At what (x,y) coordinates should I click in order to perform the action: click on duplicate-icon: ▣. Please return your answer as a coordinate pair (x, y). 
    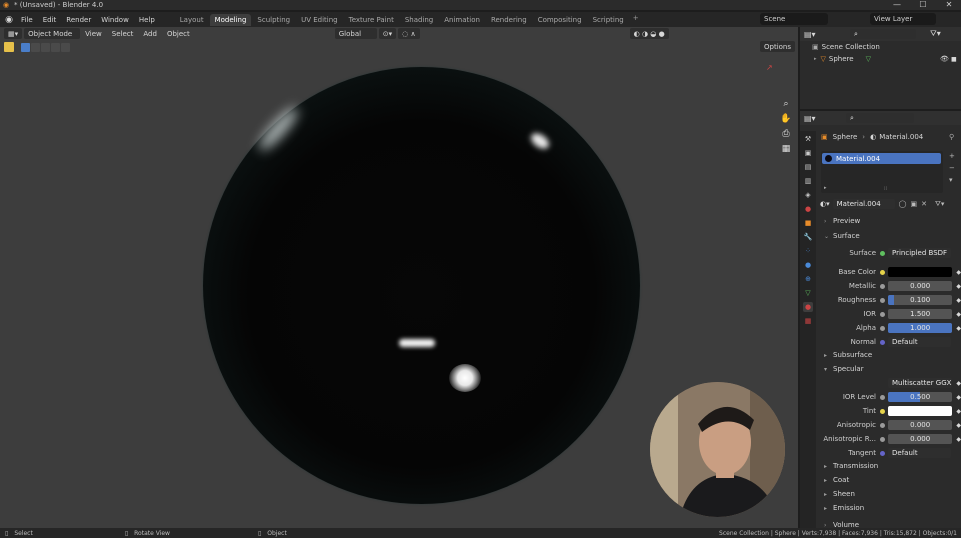
    Looking at the image, I should click on (913, 204).